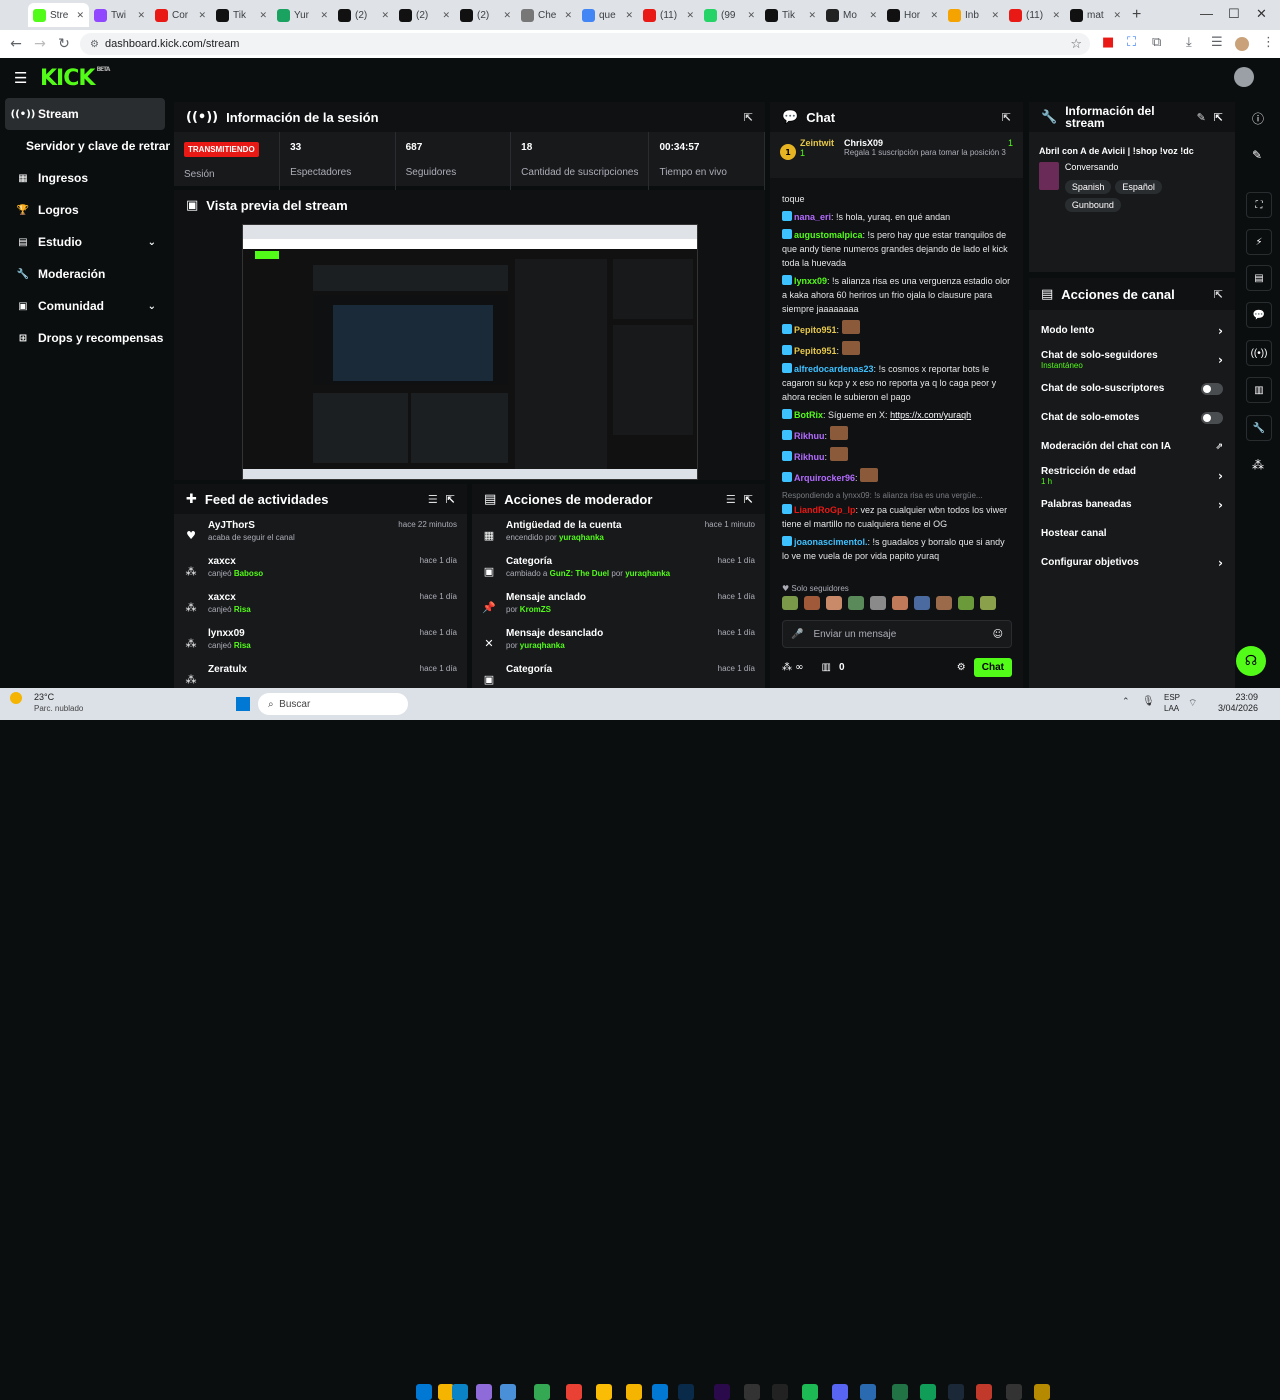 This screenshot has height=1400, width=1280. I want to click on spotify-icon, so click(810, 1392).